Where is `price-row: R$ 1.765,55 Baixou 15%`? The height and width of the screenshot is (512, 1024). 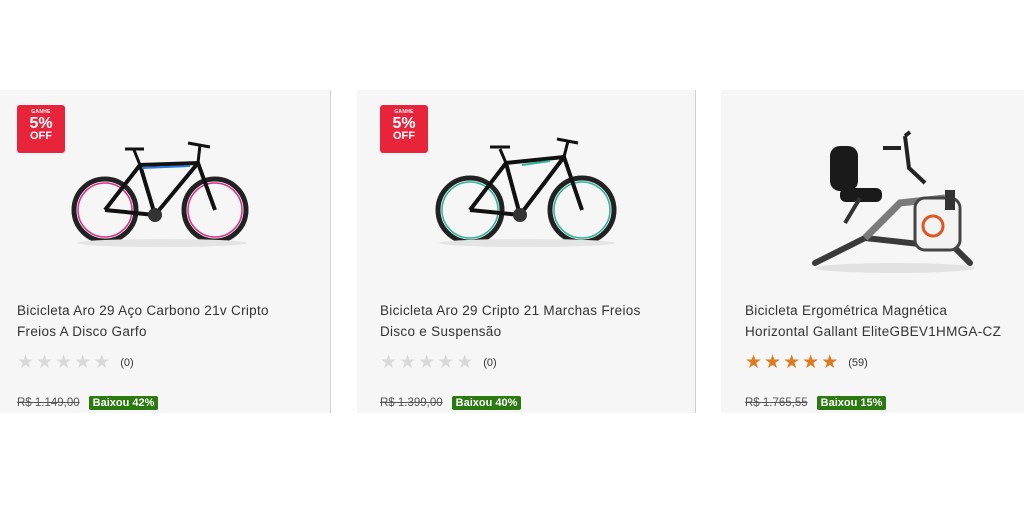 price-row: R$ 1.765,55 Baixou 15% is located at coordinates (816, 403).